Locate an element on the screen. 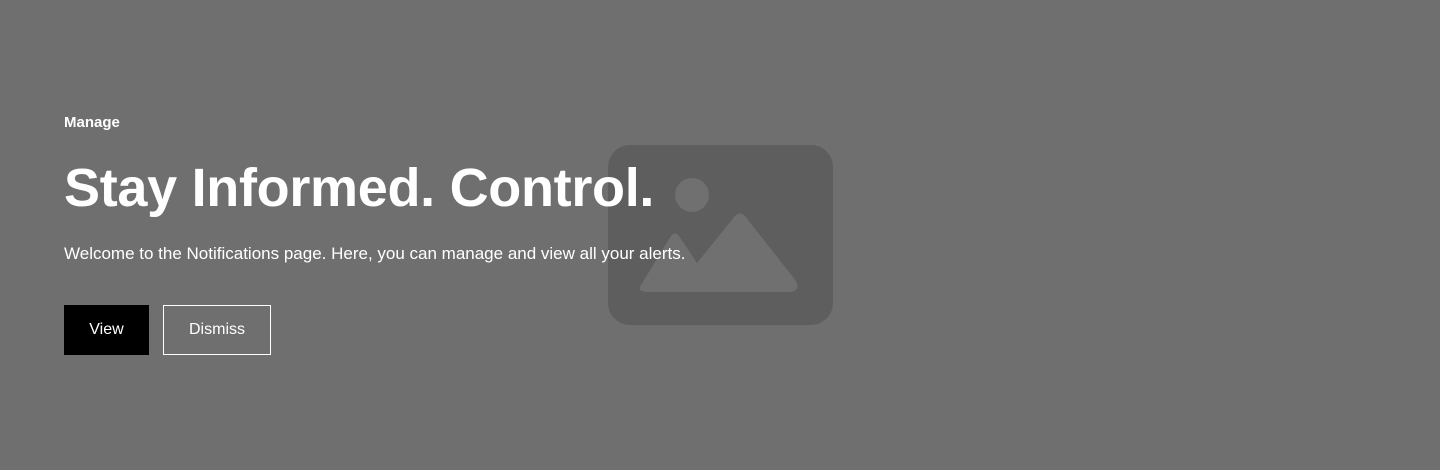 Image resolution: width=1440 pixels, height=470 pixels. page-title: Stay Informed. Control. is located at coordinates (359, 188).